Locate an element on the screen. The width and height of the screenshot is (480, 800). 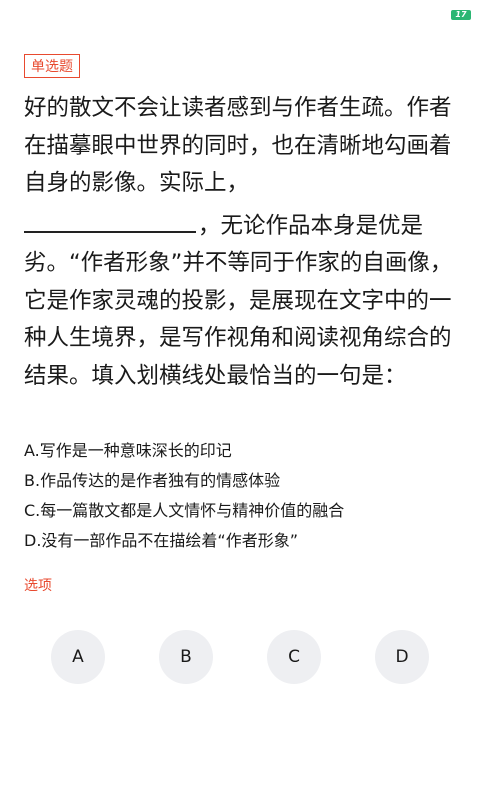
answer-button-a: A is located at coordinates (78, 657).